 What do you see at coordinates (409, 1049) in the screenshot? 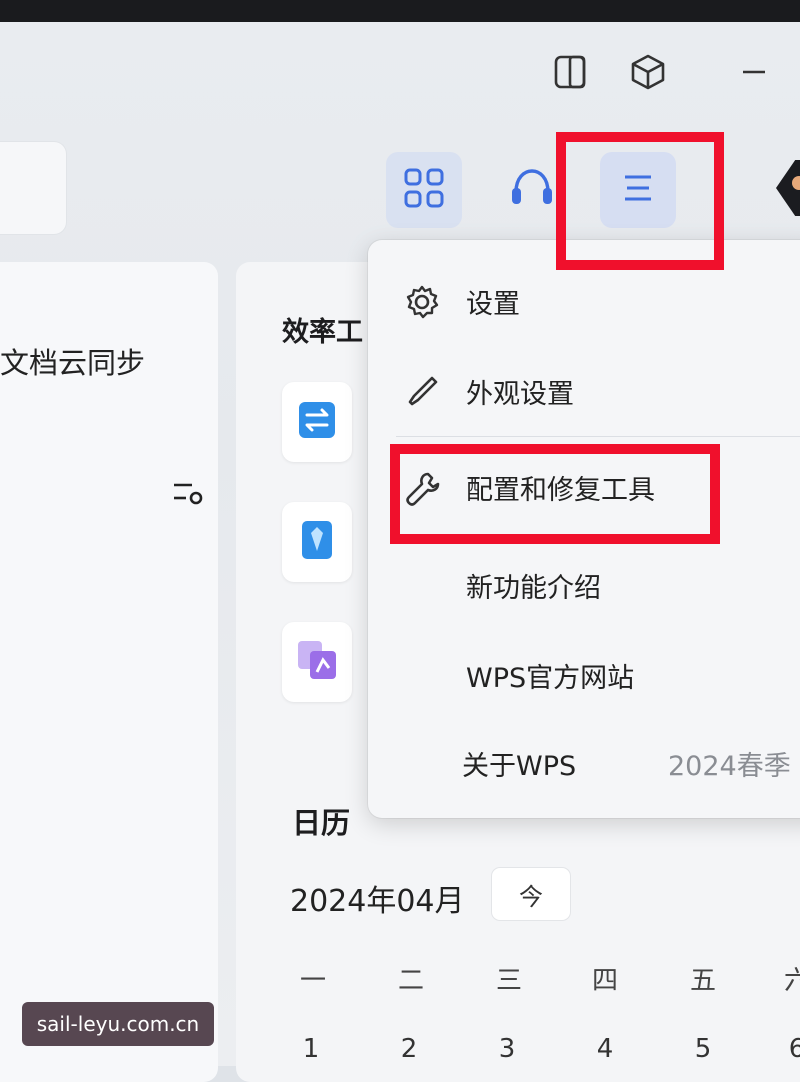
I see `calendar-day: 2` at bounding box center [409, 1049].